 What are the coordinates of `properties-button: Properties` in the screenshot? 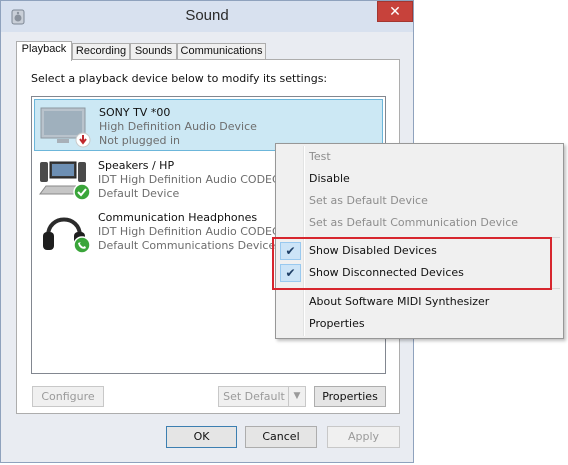 It's located at (350, 396).